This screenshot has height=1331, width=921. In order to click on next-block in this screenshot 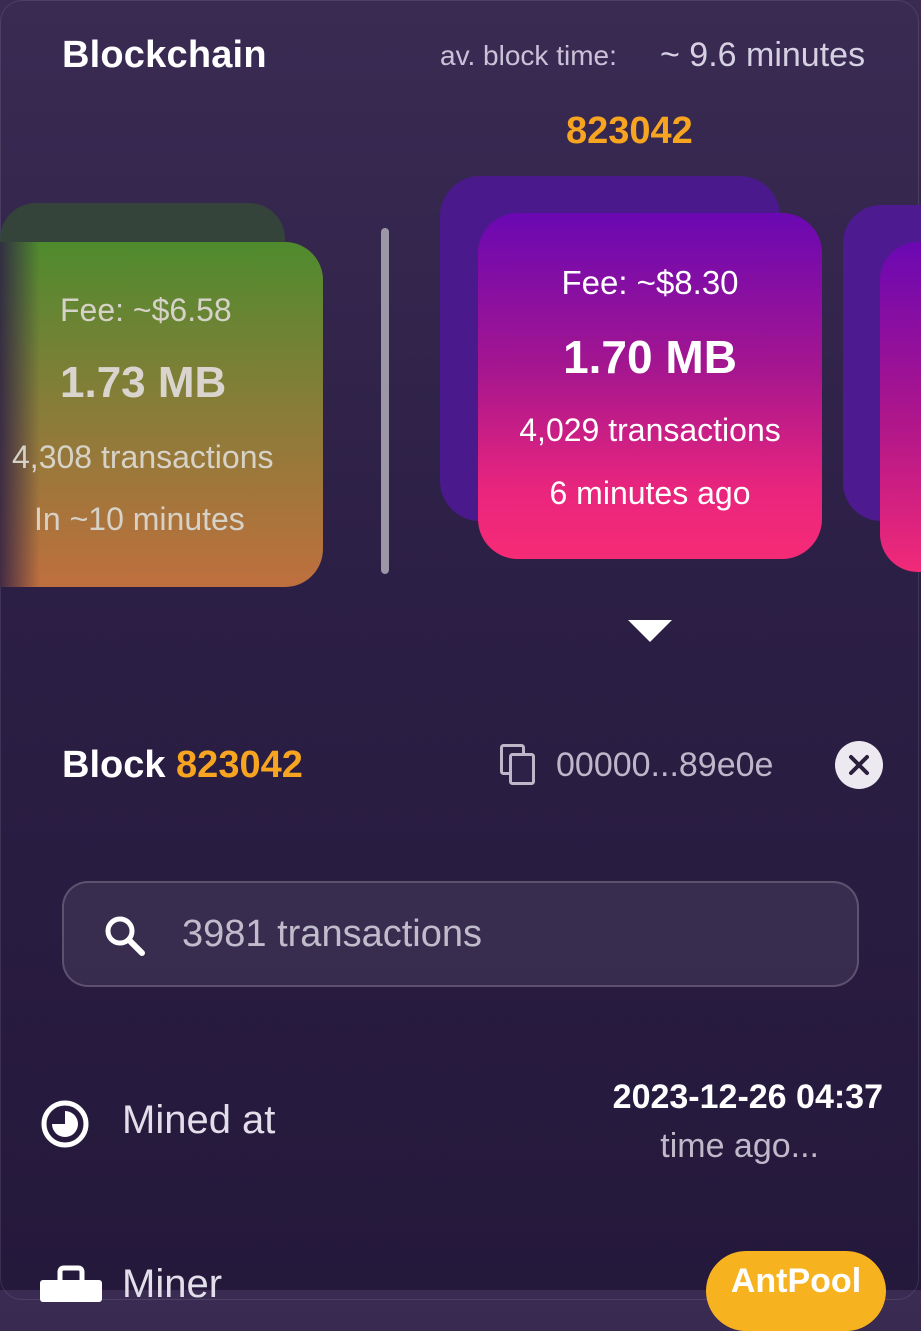, I will do `click(900, 407)`.